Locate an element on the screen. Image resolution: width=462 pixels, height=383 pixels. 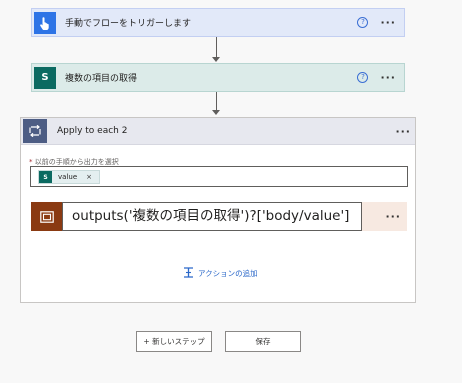
loop-icon is located at coordinates (35, 131).